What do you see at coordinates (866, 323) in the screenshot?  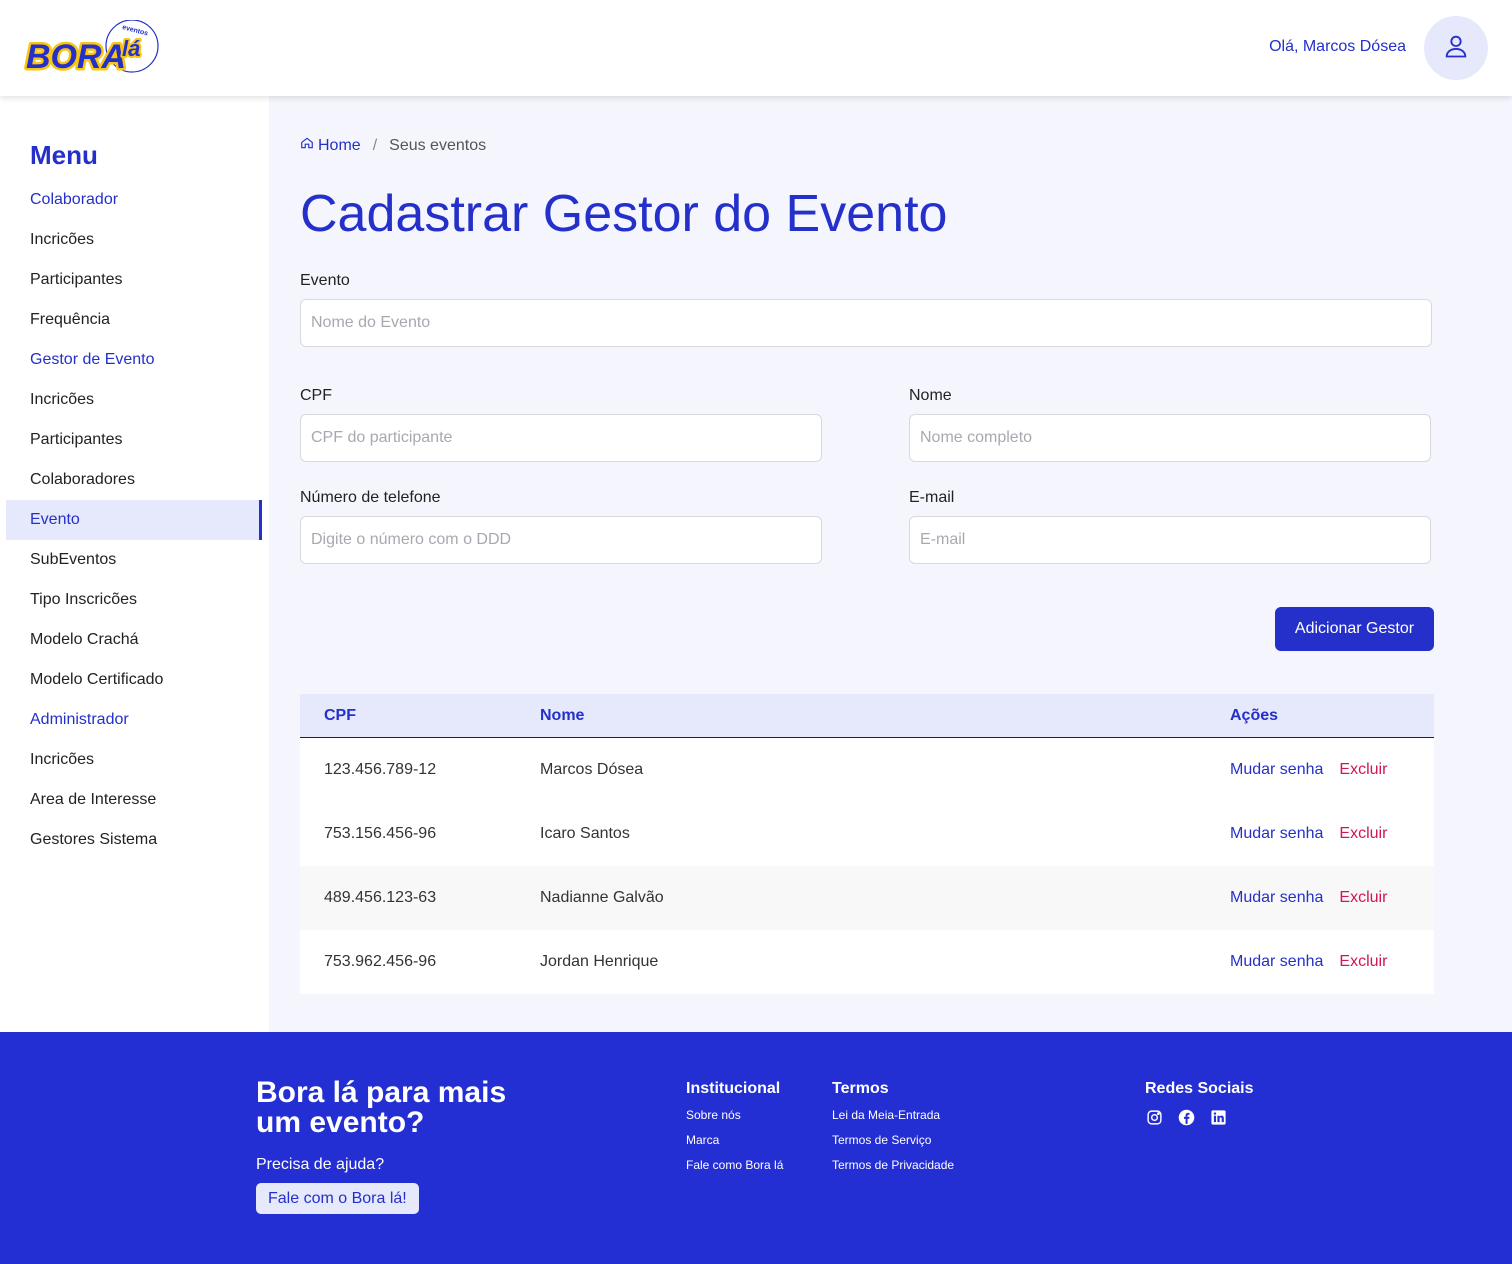 I see `evento-input` at bounding box center [866, 323].